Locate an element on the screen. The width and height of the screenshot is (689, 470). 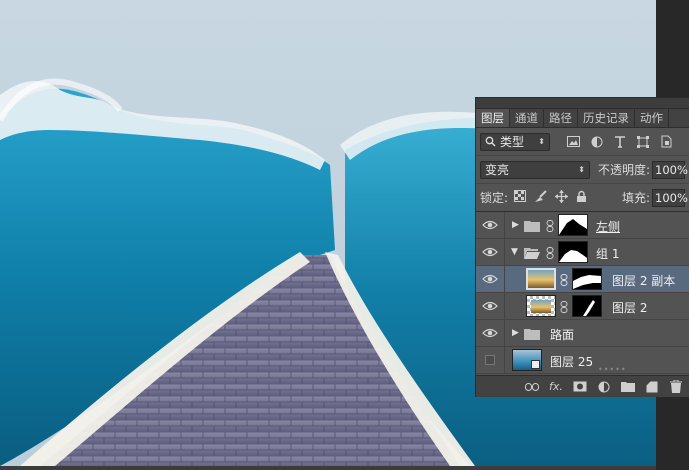
layers-bottom-bar: fx. is located at coordinates (582, 386).